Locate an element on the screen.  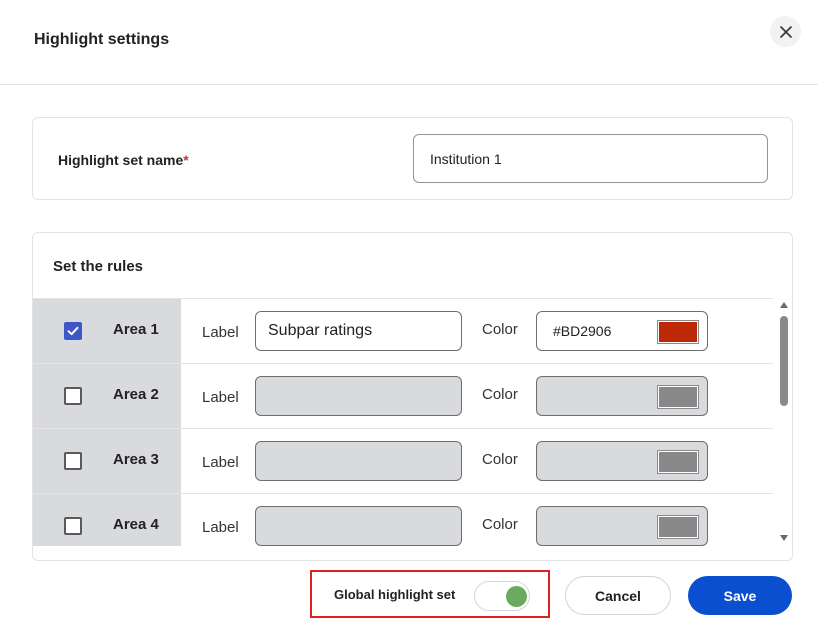
rule-row-area-2: Area 2 Label Color is located at coordinates (403, 396).